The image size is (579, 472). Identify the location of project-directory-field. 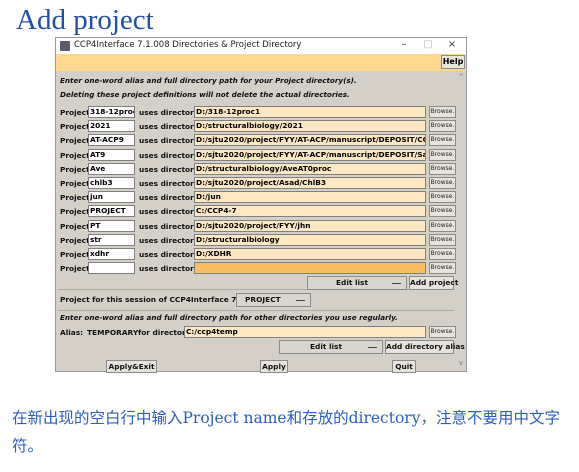
(310, 268).